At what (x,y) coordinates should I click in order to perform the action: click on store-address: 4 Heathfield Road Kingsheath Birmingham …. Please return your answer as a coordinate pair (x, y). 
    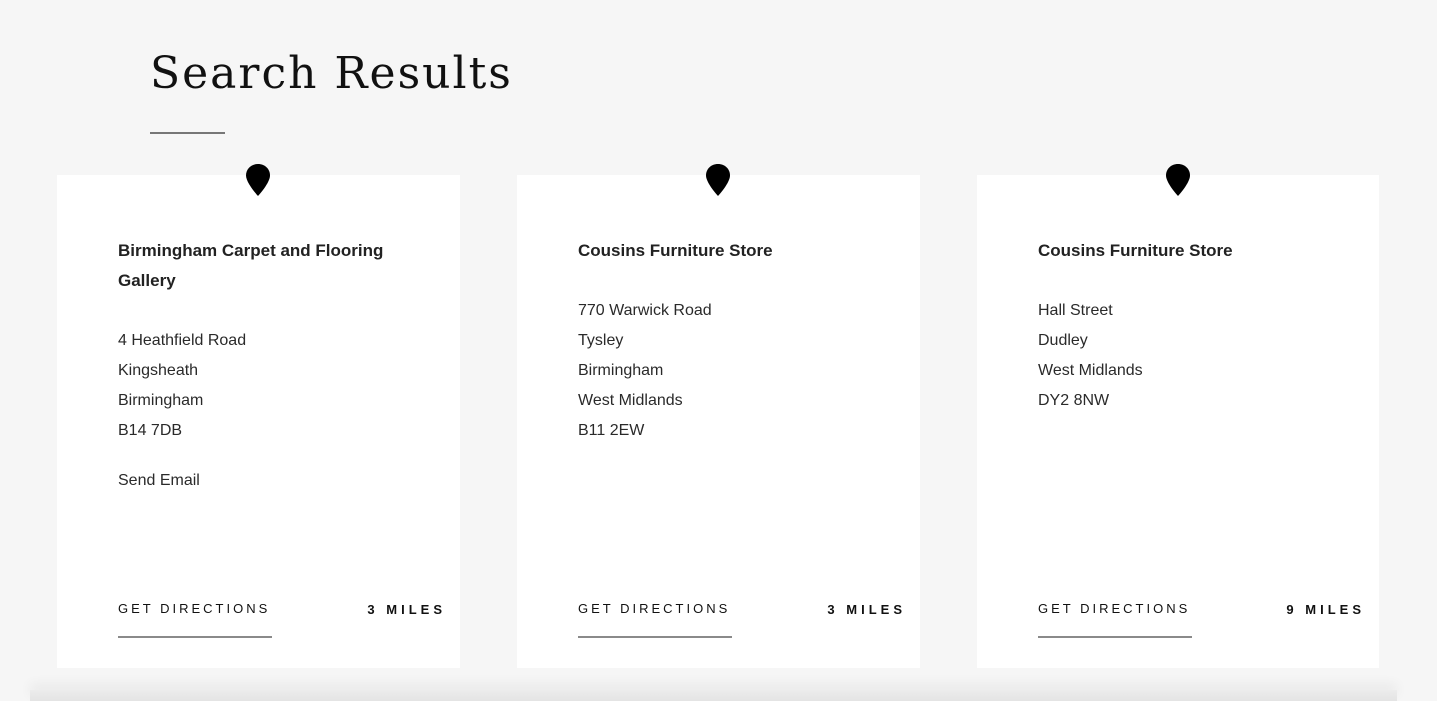
    Looking at the image, I should click on (182, 386).